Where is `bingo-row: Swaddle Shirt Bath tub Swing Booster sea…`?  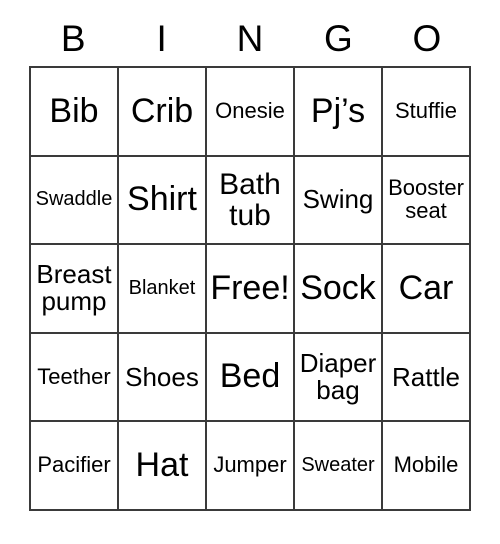
bingo-row: Swaddle Shirt Bath tub Swing Booster sea… is located at coordinates (251, 201).